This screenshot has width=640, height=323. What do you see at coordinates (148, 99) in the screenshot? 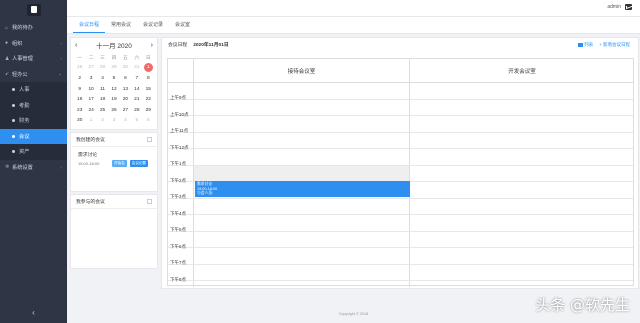
I see `calendar-day: 22` at bounding box center [148, 99].